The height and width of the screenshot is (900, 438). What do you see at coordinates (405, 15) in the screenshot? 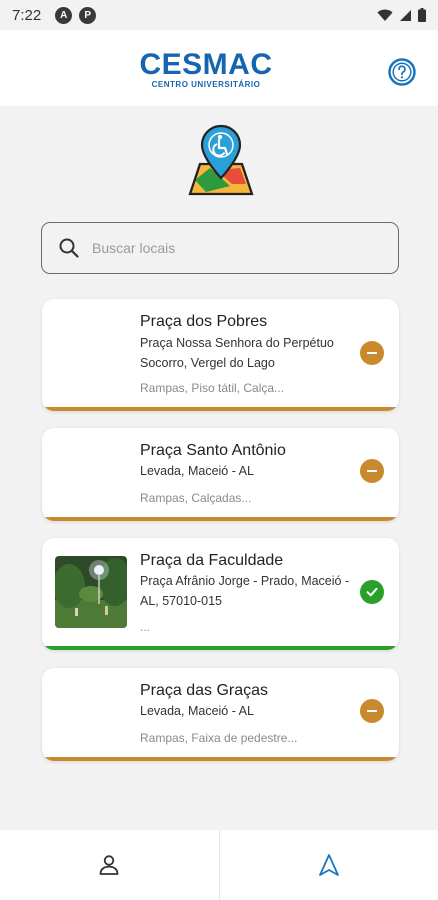
I see `cell-signal-icon` at bounding box center [405, 15].